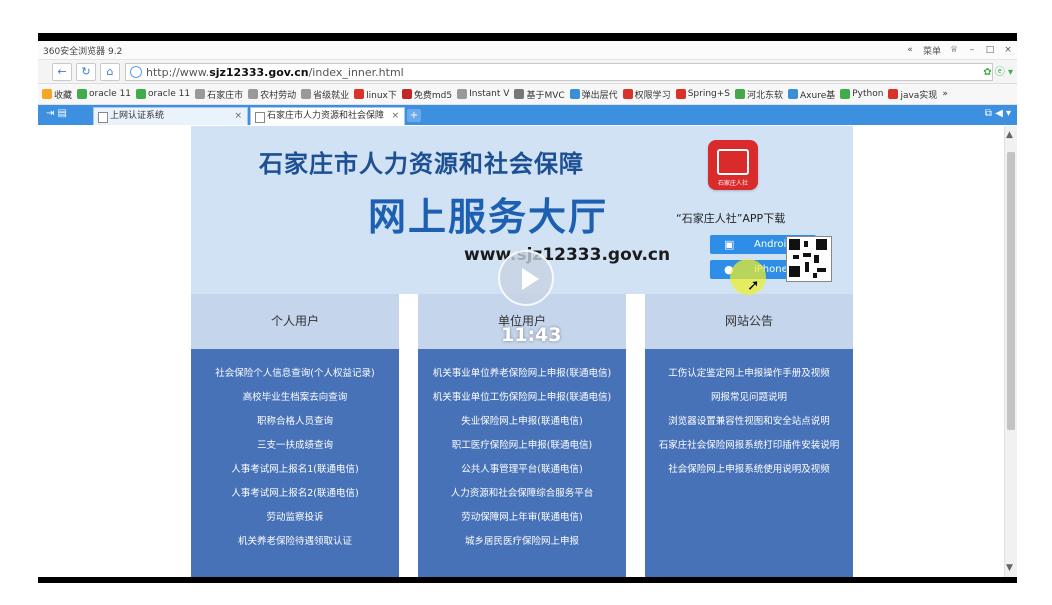 This screenshot has width=1052, height=605. I want to click on service-link: 城乡居民医疗保险网上申报, so click(522, 542).